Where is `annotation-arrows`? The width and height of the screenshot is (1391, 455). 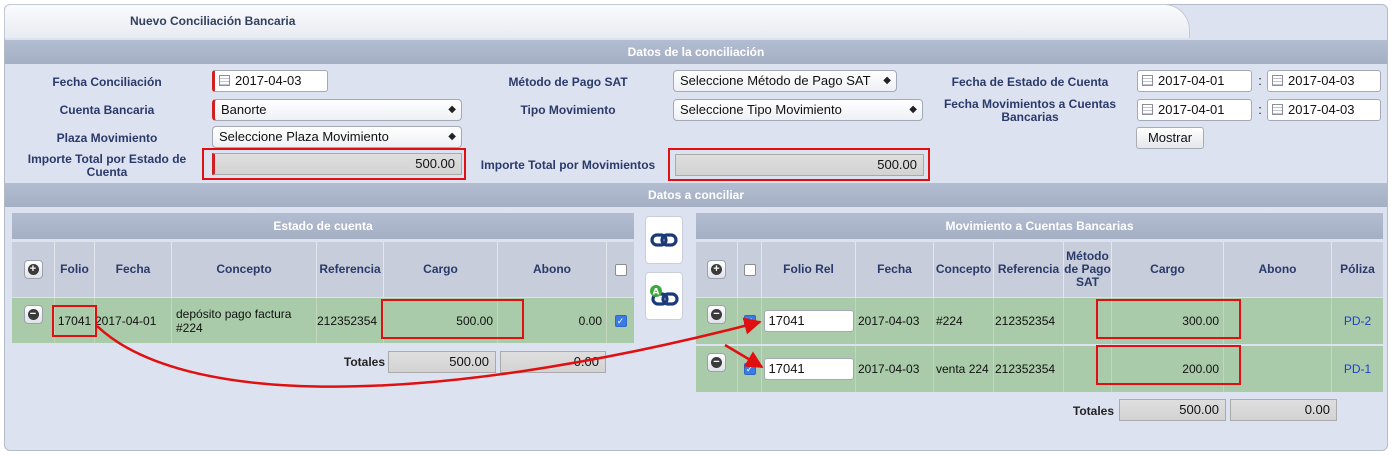
annotation-arrows is located at coordinates (430, 352).